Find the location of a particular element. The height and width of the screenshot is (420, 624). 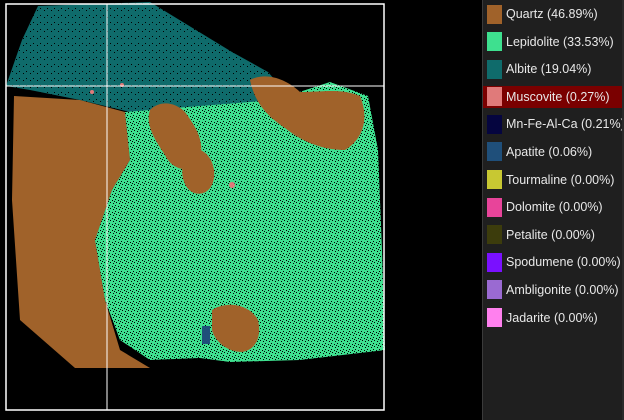

apatite-grain is located at coordinates (206, 335).